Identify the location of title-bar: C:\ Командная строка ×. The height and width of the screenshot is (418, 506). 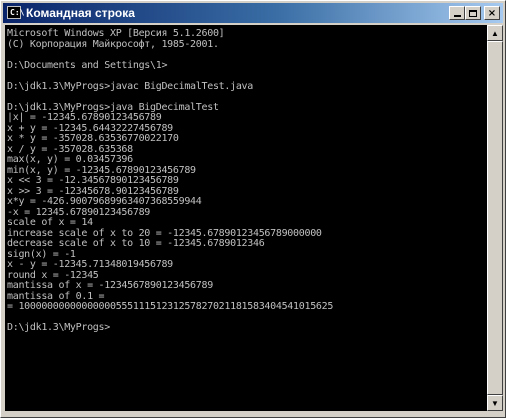
(253, 13).